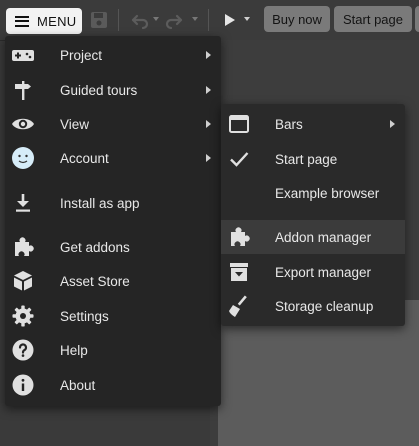 The width and height of the screenshot is (419, 446). What do you see at coordinates (23, 124) in the screenshot?
I see `eye-icon` at bounding box center [23, 124].